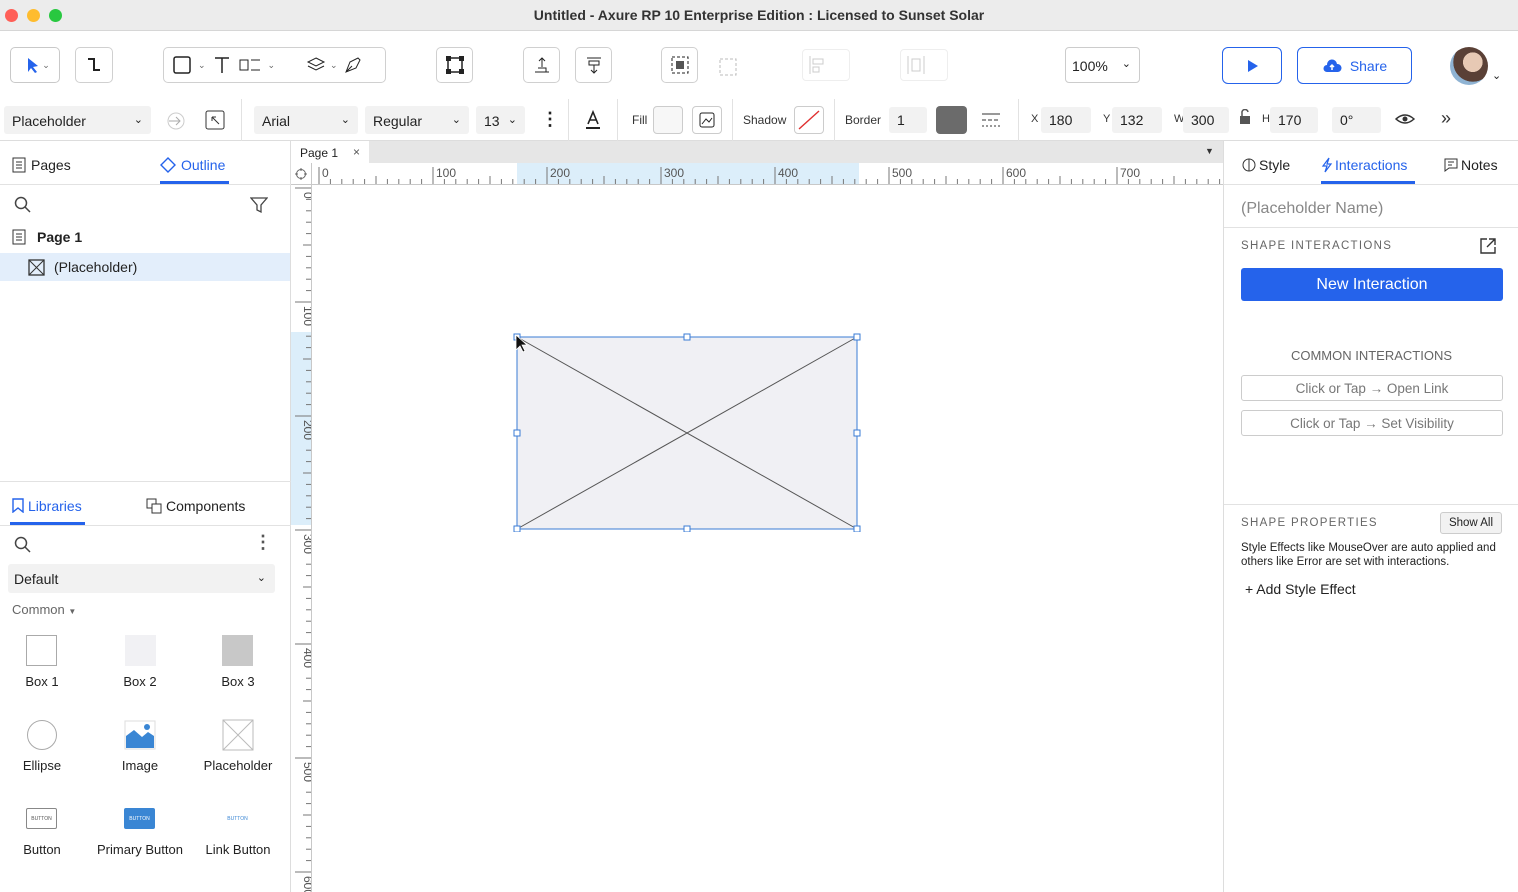  What do you see at coordinates (306, 430) in the screenshot?
I see `ruler-label: 200` at bounding box center [306, 430].